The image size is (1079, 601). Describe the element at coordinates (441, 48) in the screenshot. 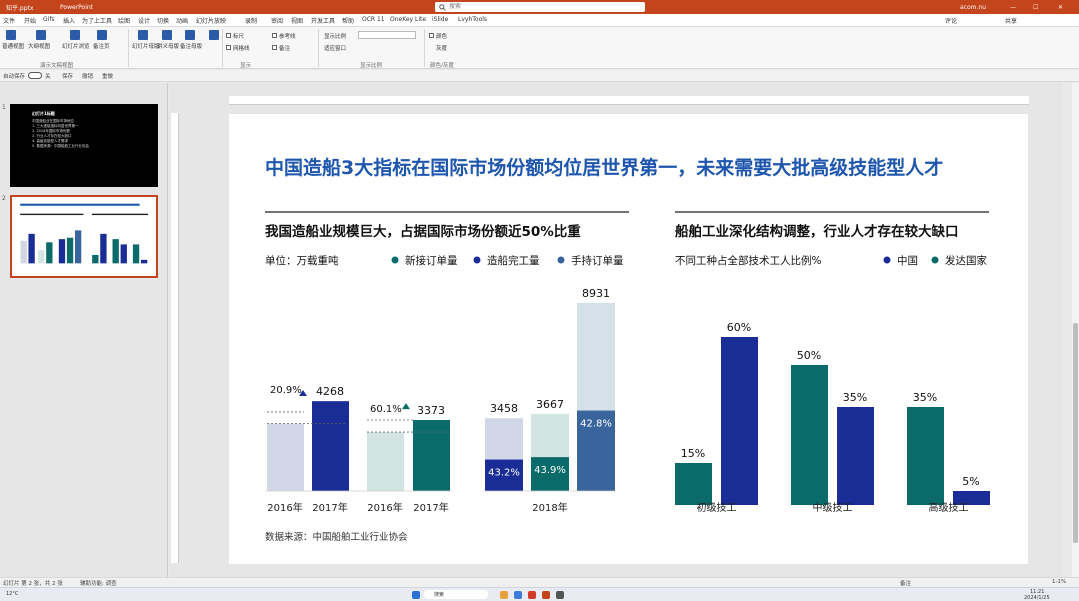

I see `ribbon-button: 灰度` at that location.